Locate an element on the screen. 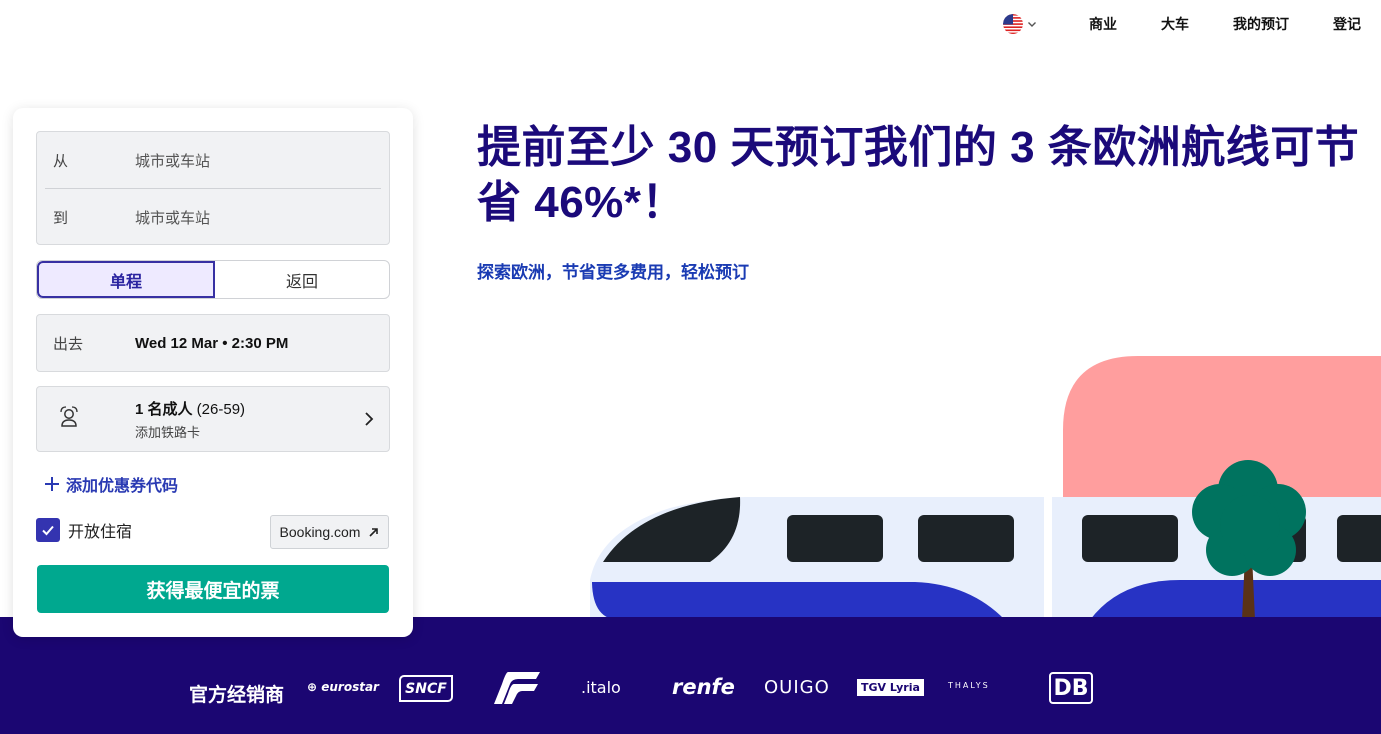 The height and width of the screenshot is (734, 1381). partners-label: 官方经销商 is located at coordinates (237, 695).